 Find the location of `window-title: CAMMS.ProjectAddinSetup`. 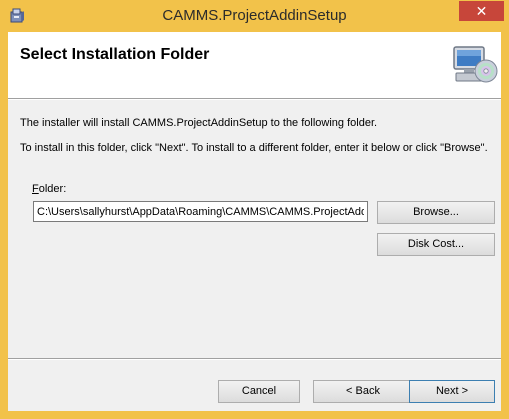

window-title: CAMMS.ProjectAddinSetup is located at coordinates (254, 15).